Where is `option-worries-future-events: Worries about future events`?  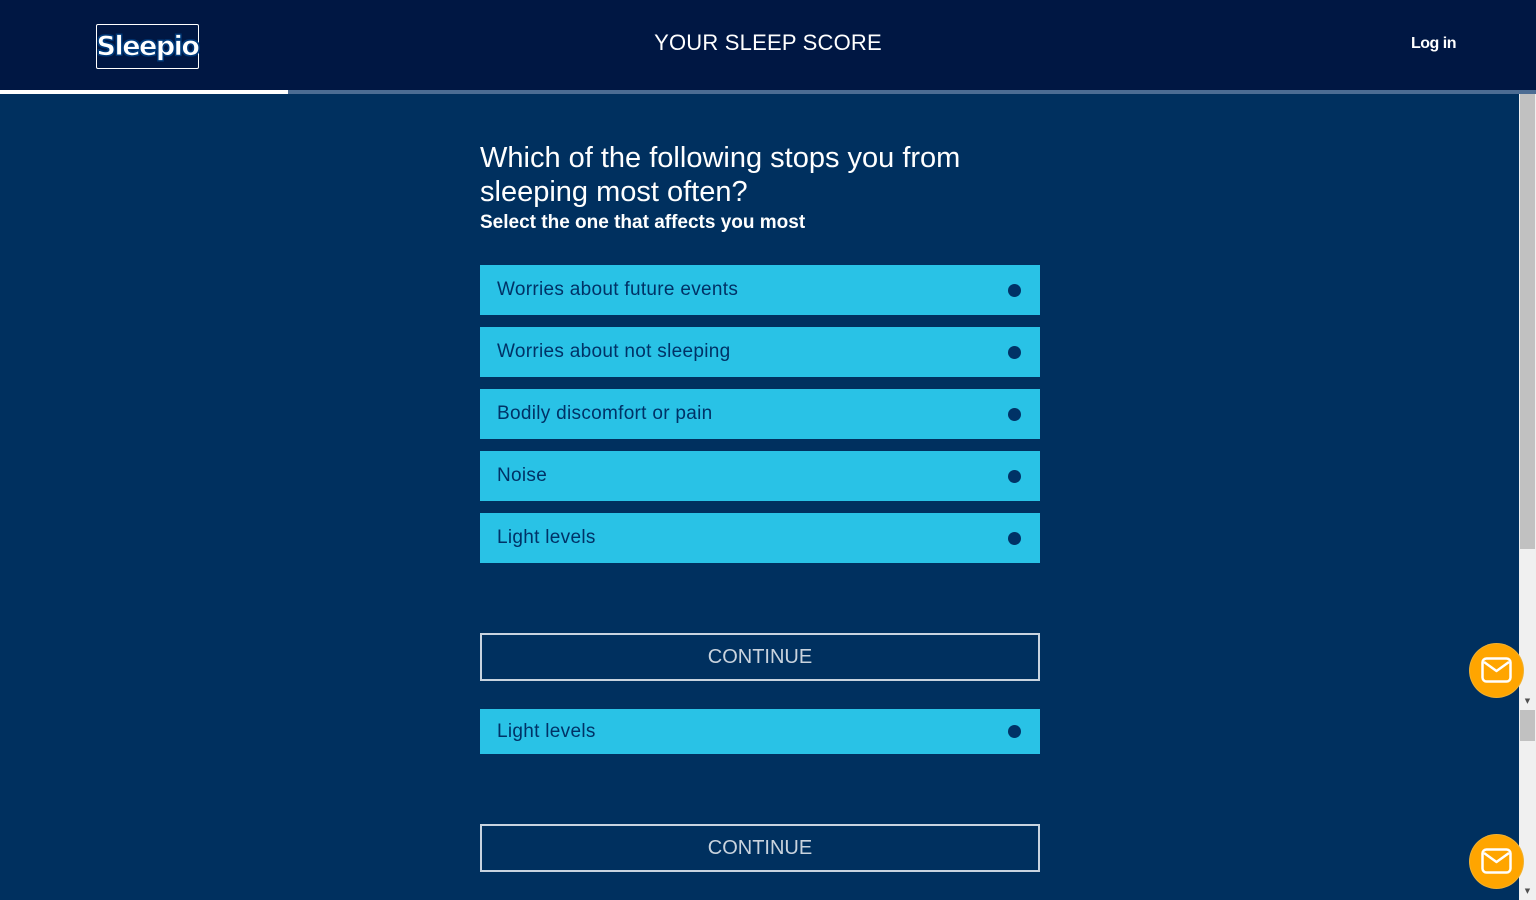
option-worries-future-events: Worries about future events is located at coordinates (760, 290).